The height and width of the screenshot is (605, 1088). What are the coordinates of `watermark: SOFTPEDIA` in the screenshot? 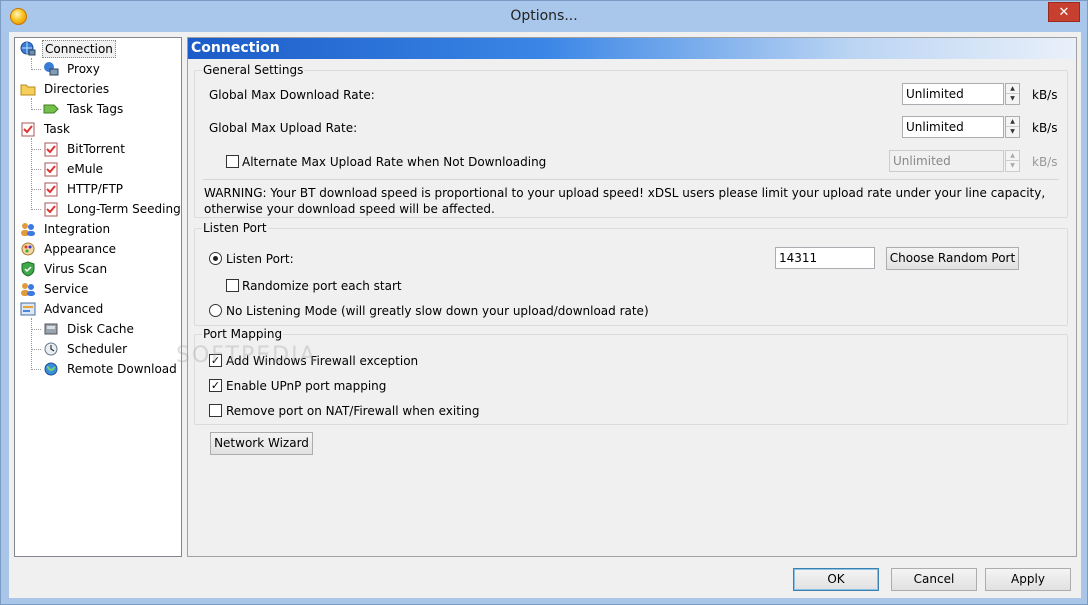 It's located at (246, 355).